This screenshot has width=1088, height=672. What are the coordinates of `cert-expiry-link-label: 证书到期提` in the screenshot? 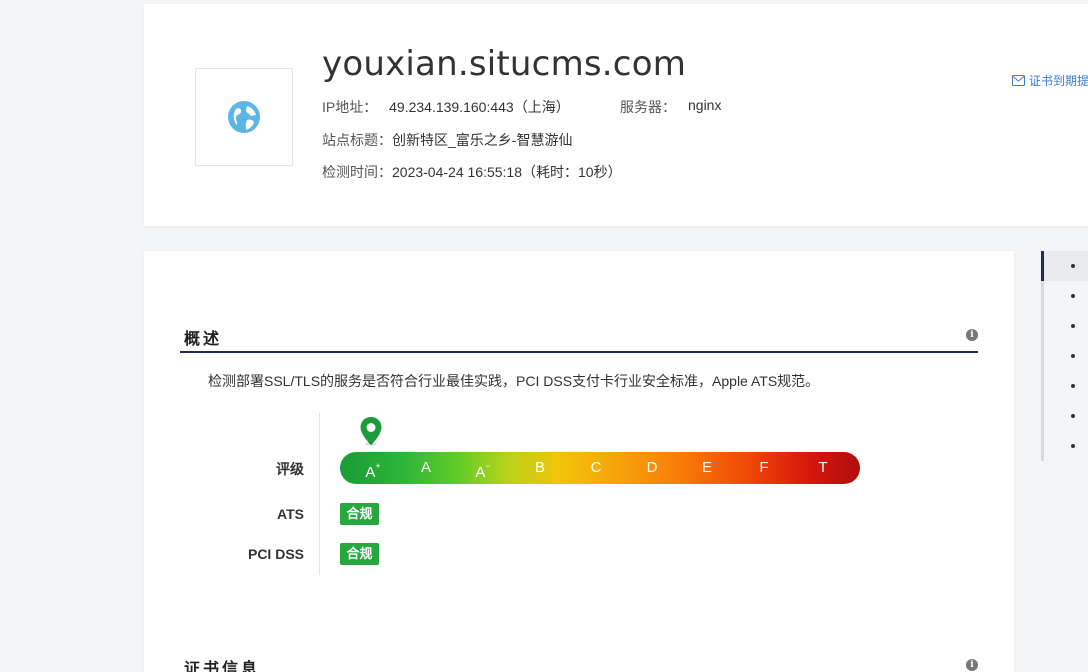 It's located at (1058, 80).